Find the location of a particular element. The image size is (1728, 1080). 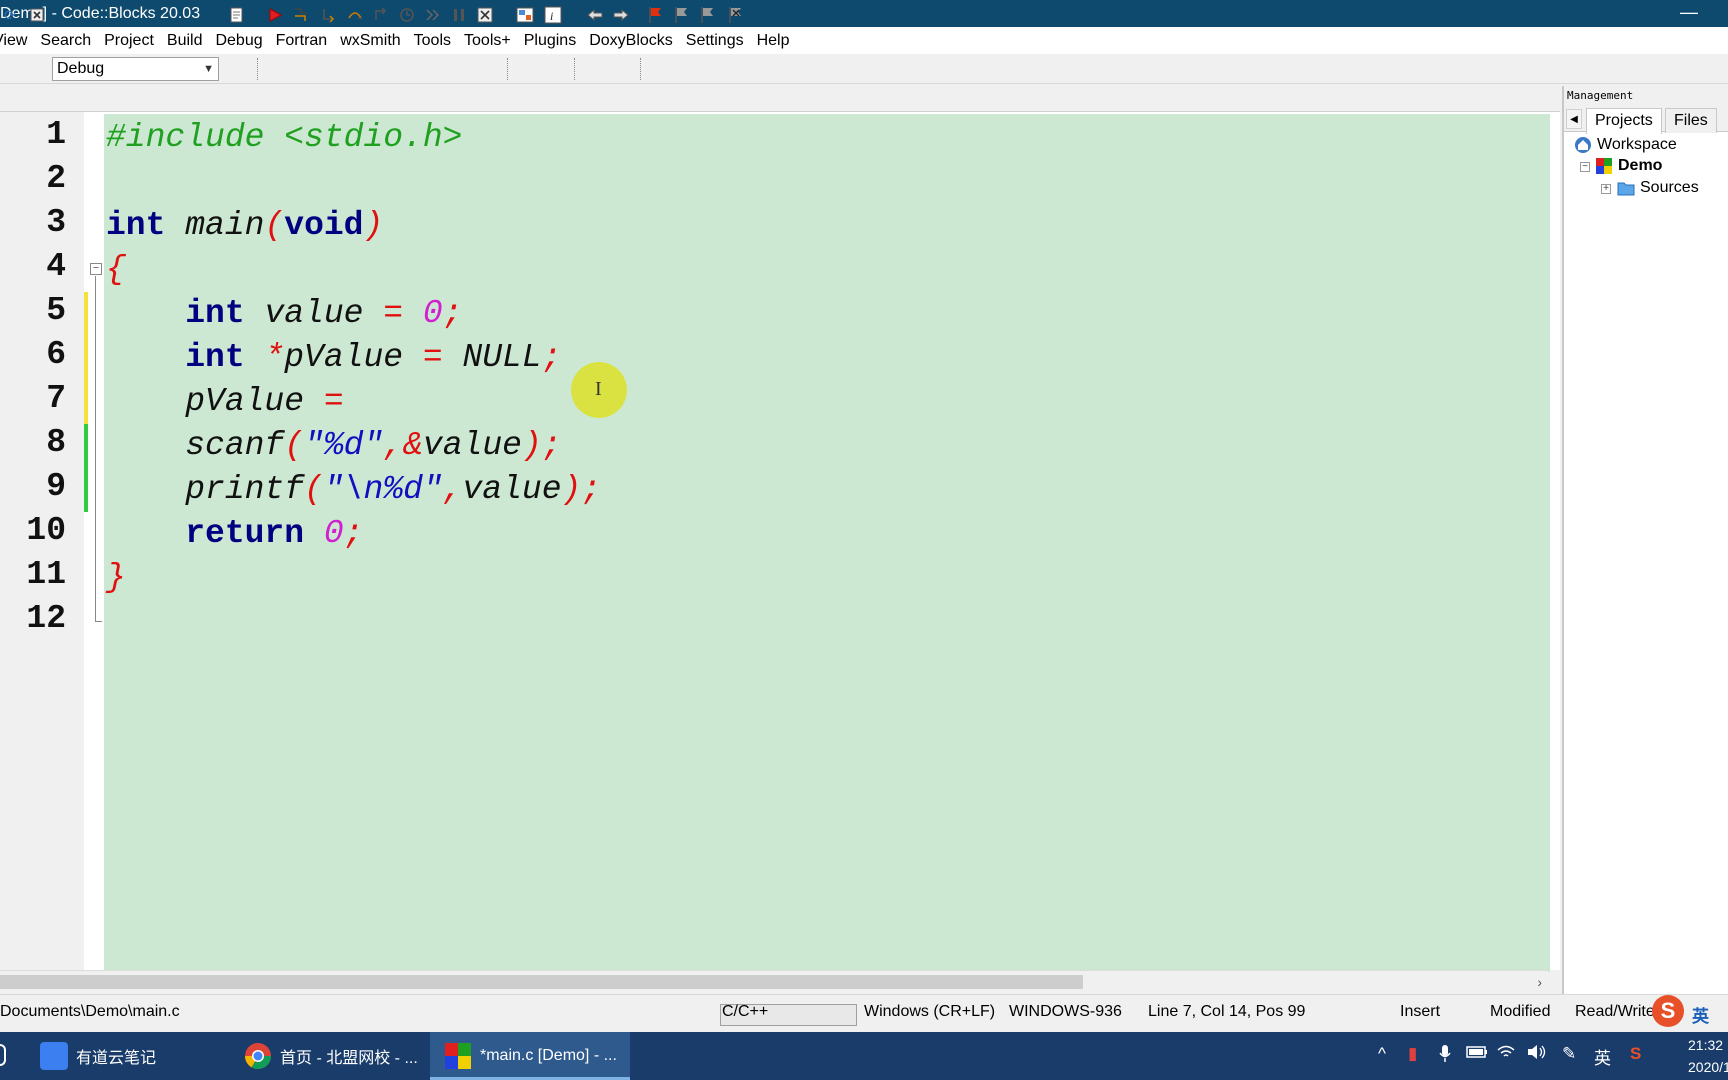

clock-time: 21:32 is located at coordinates (1706, 1045).